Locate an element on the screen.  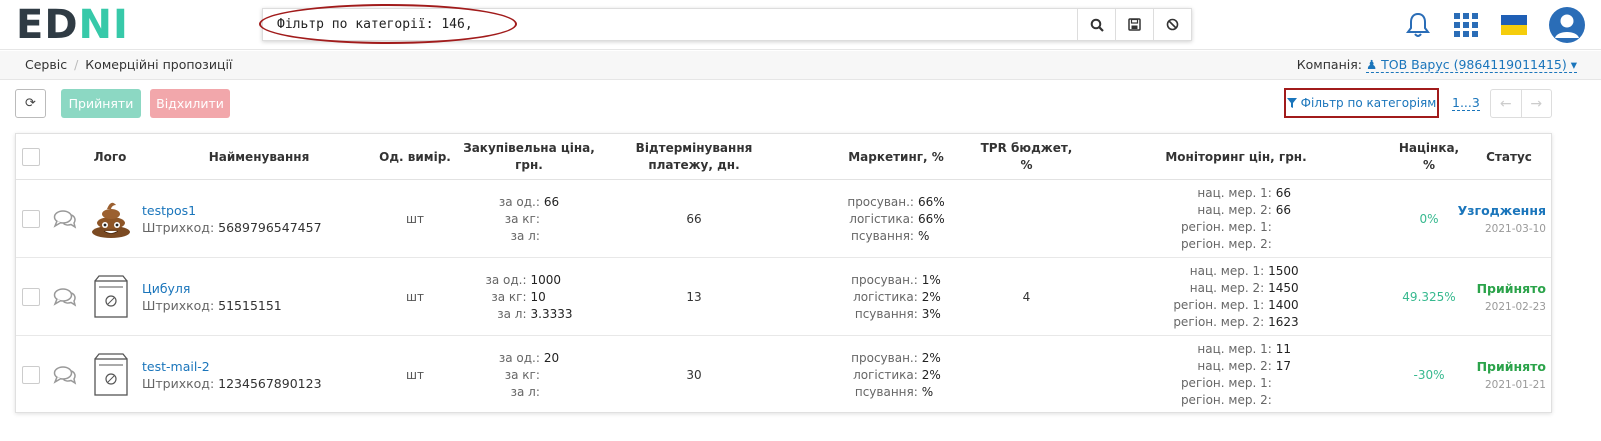
price-kg-label: за кг: is located at coordinates (522, 374).